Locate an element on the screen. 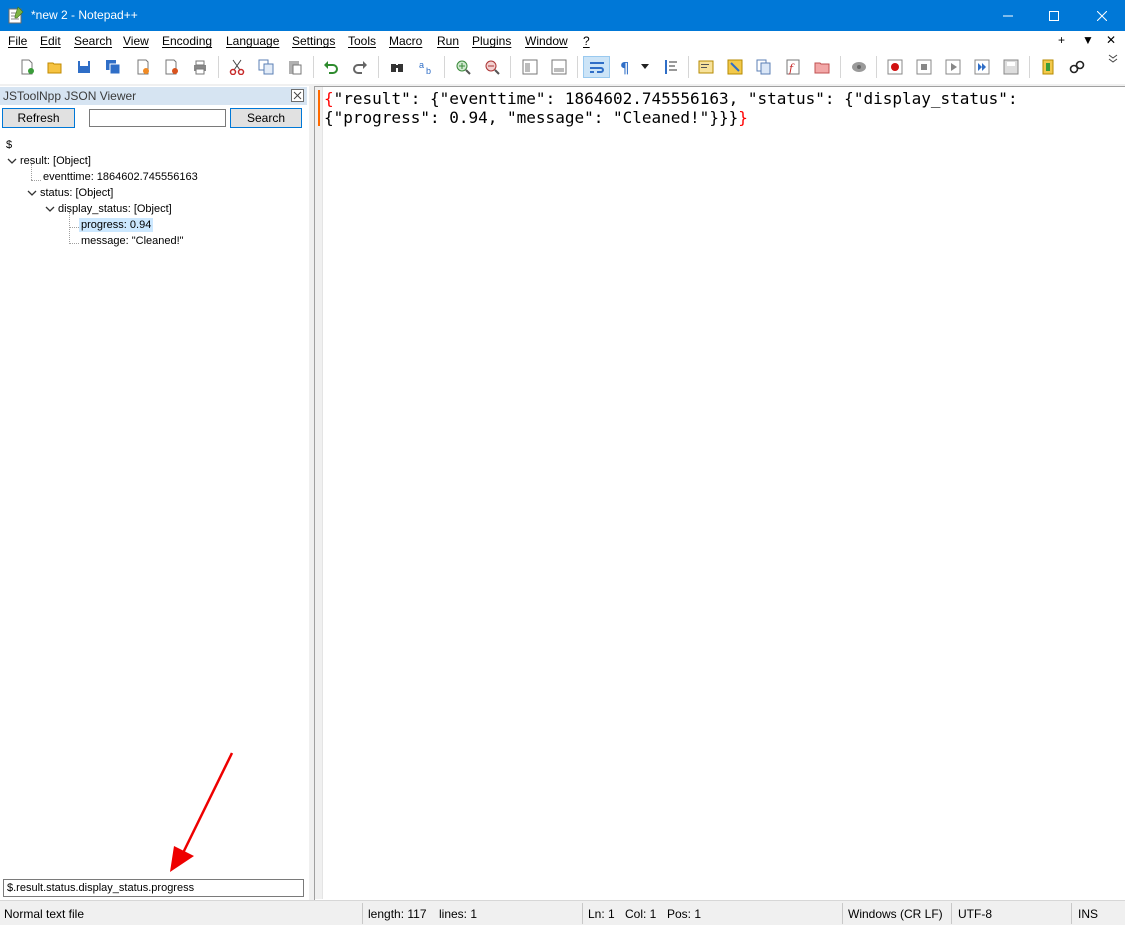  menu-view: View is located at coordinates (136, 41).